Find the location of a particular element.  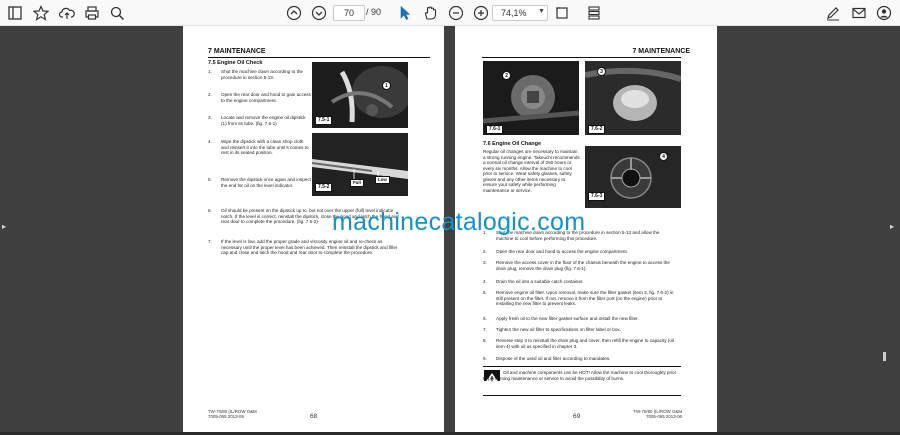

sign-pen-icon is located at coordinates (833, 13).